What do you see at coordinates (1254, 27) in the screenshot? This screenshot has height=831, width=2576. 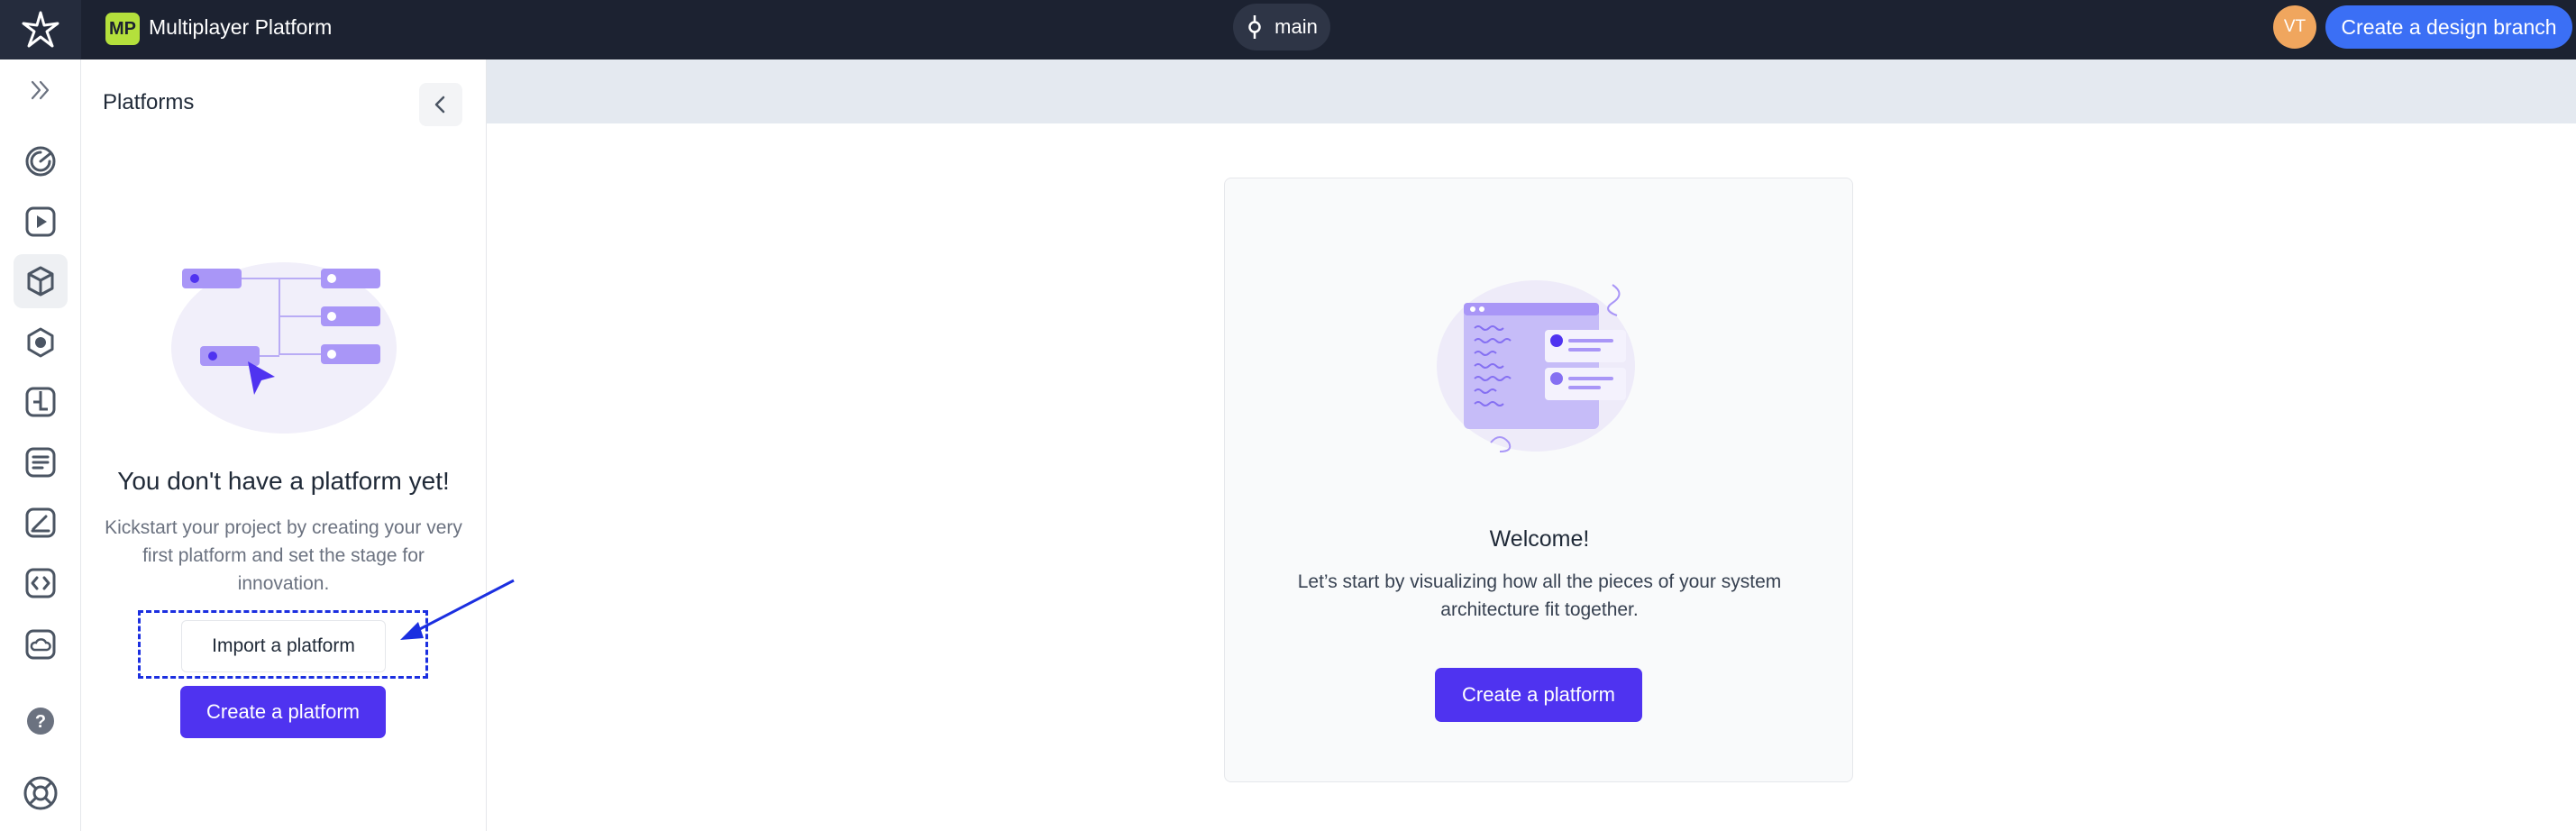 I see `commit-icon` at bounding box center [1254, 27].